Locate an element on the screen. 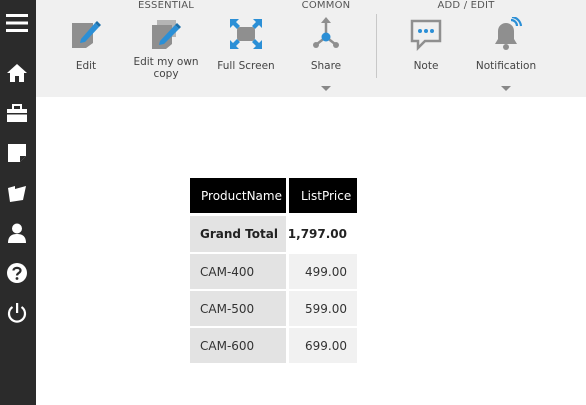 The height and width of the screenshot is (405, 586). row-name: CAM-400 is located at coordinates (238, 271).